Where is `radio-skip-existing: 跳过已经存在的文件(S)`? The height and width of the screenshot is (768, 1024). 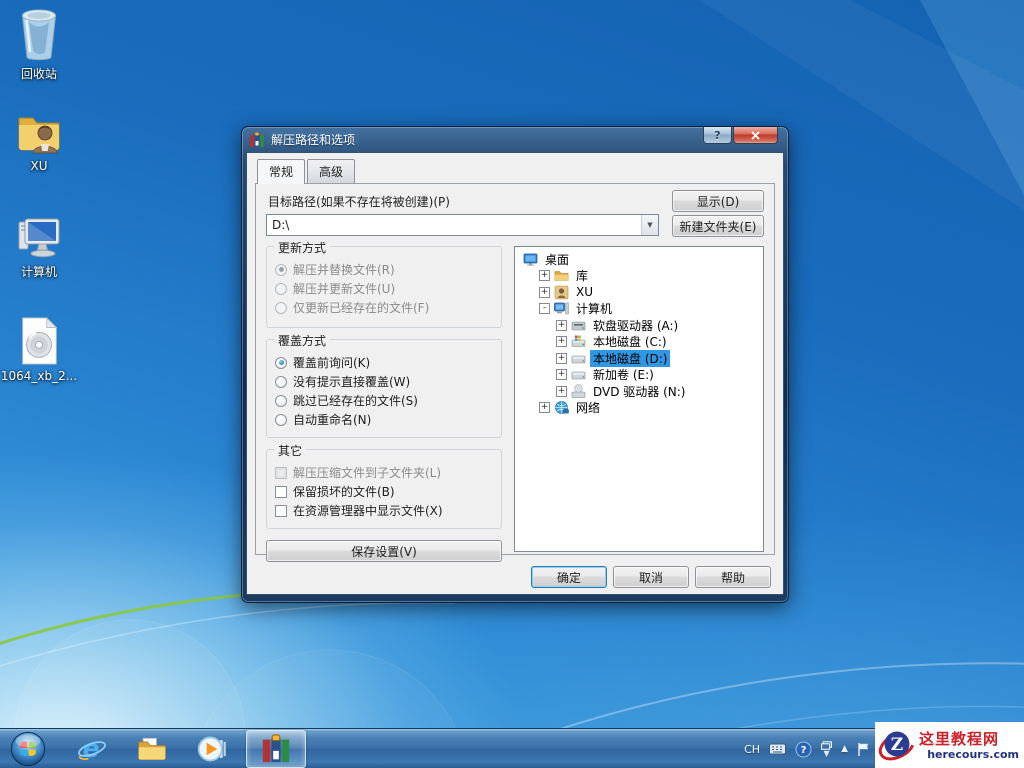
radio-skip-existing: 跳过已经存在的文件(S) is located at coordinates (384, 400).